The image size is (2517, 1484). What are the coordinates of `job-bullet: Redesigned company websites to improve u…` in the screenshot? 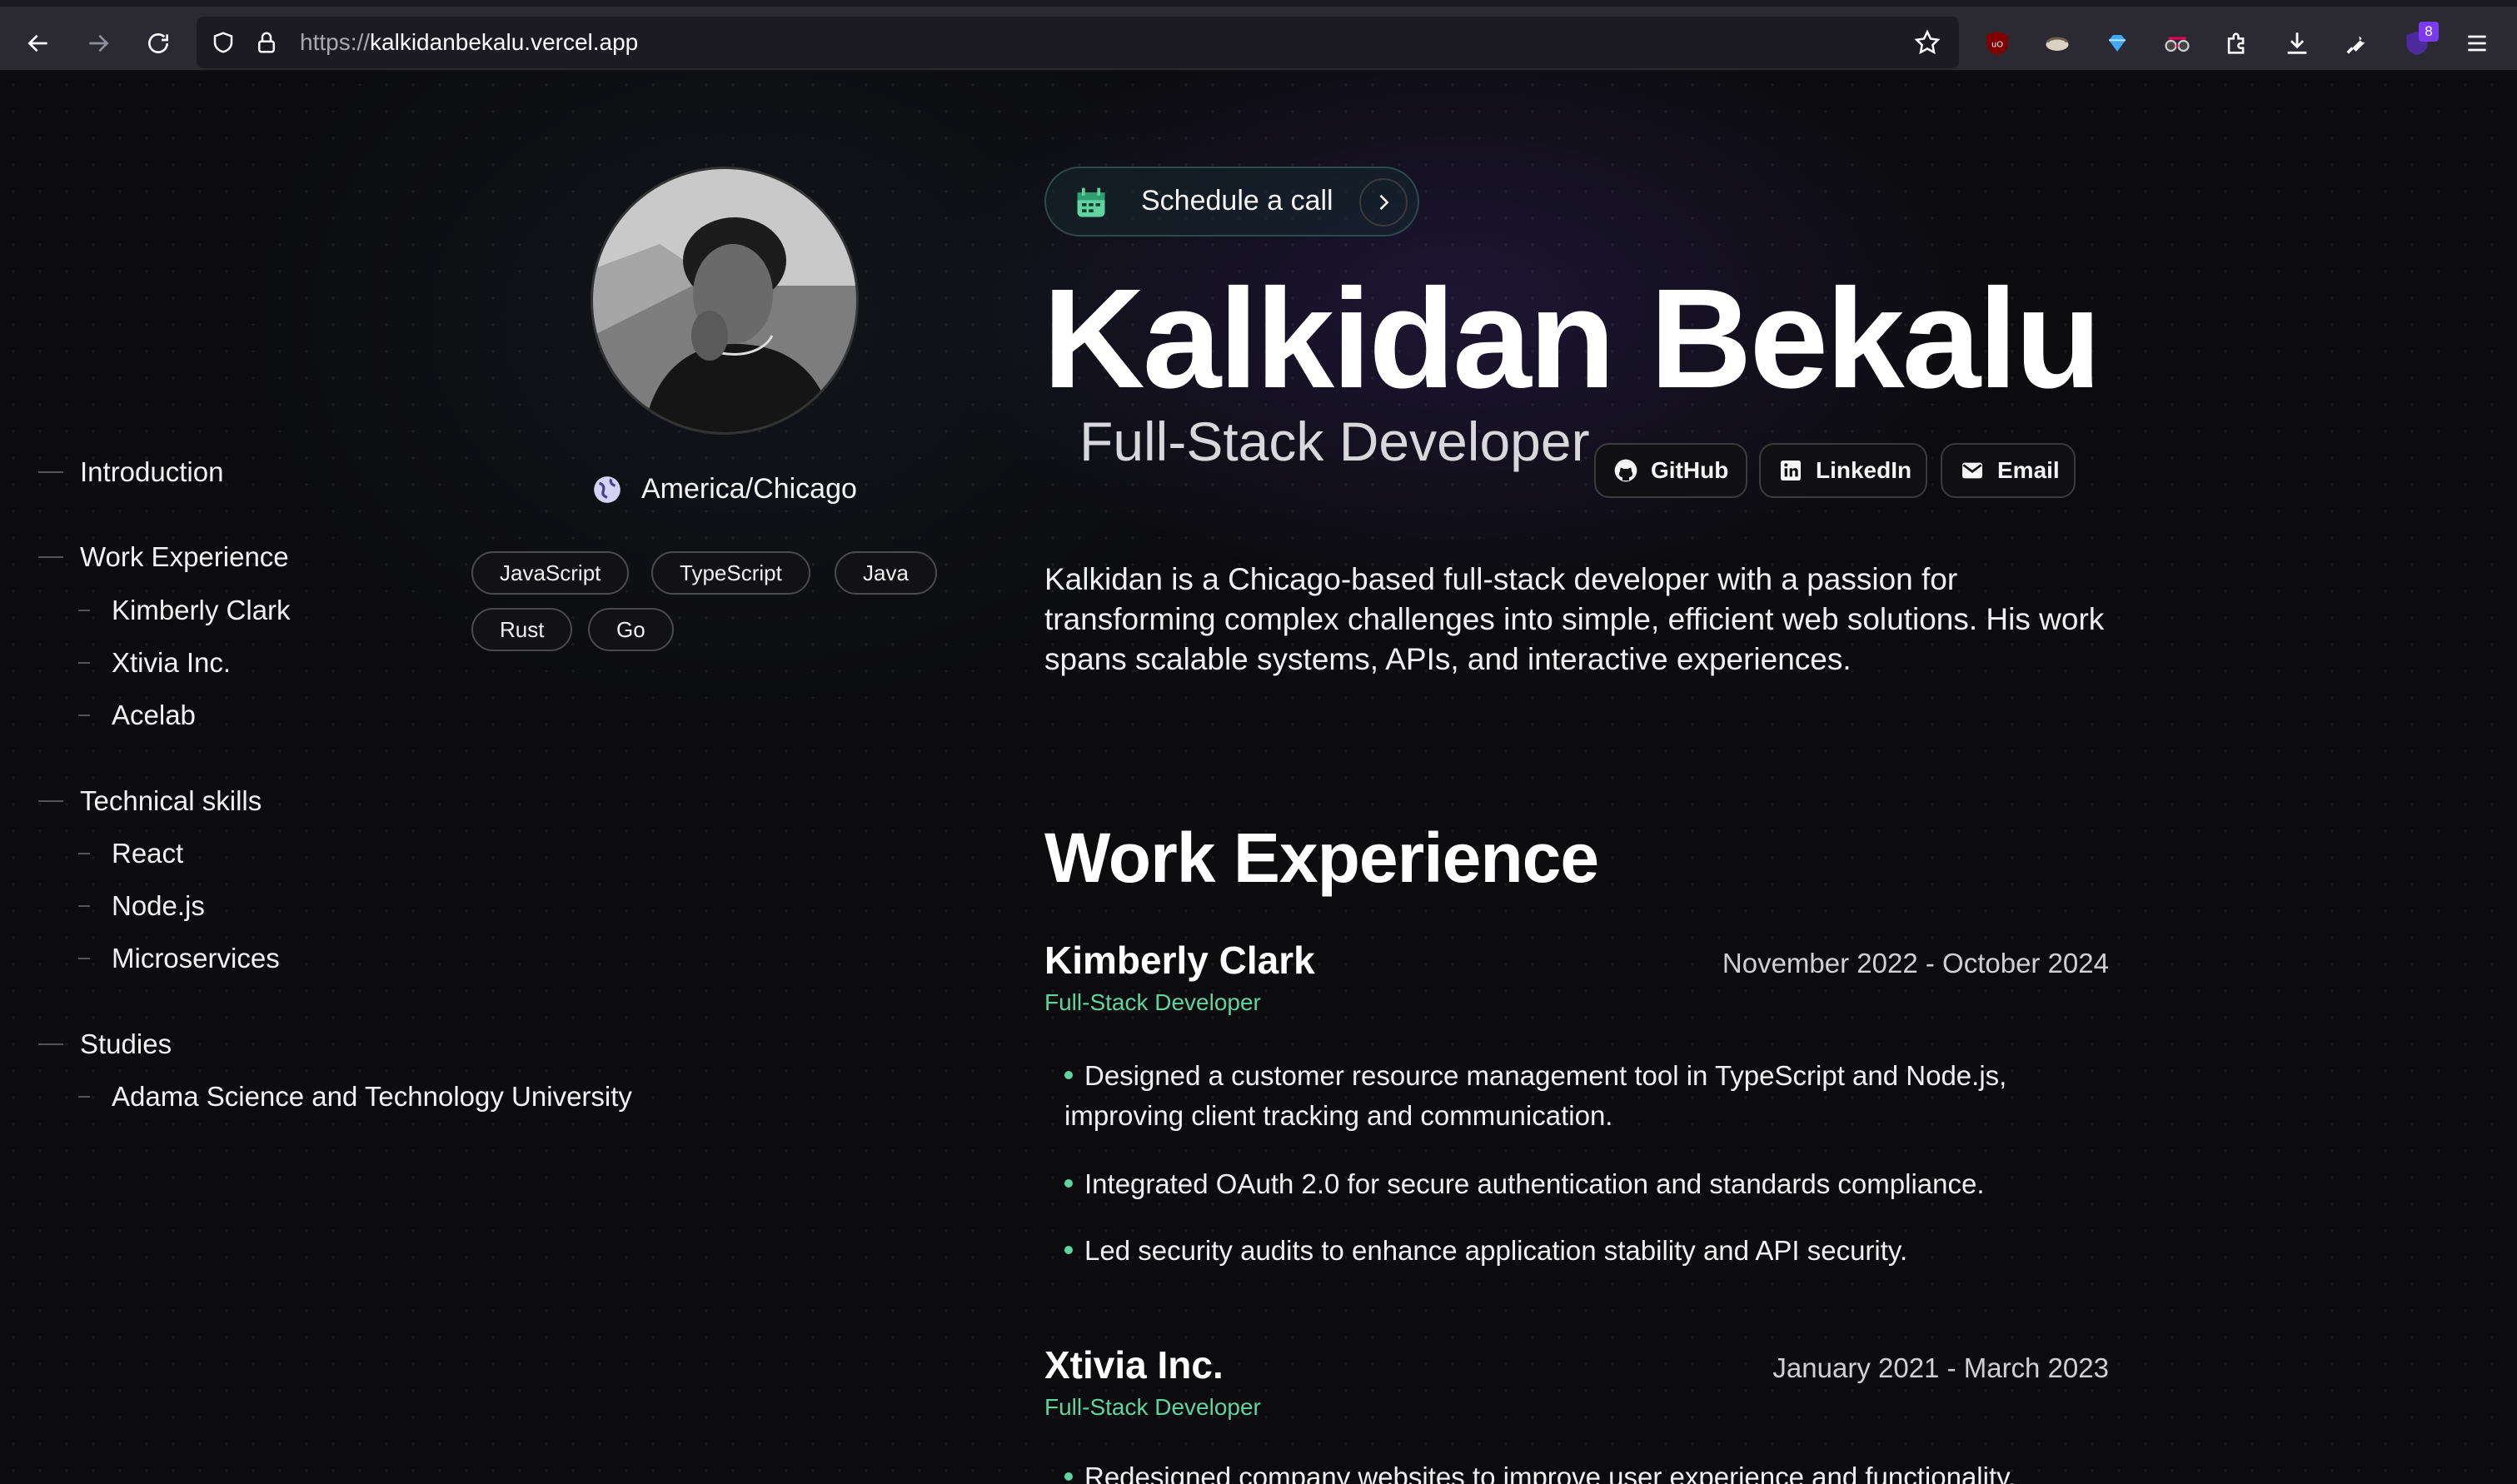 It's located at (1589, 1470).